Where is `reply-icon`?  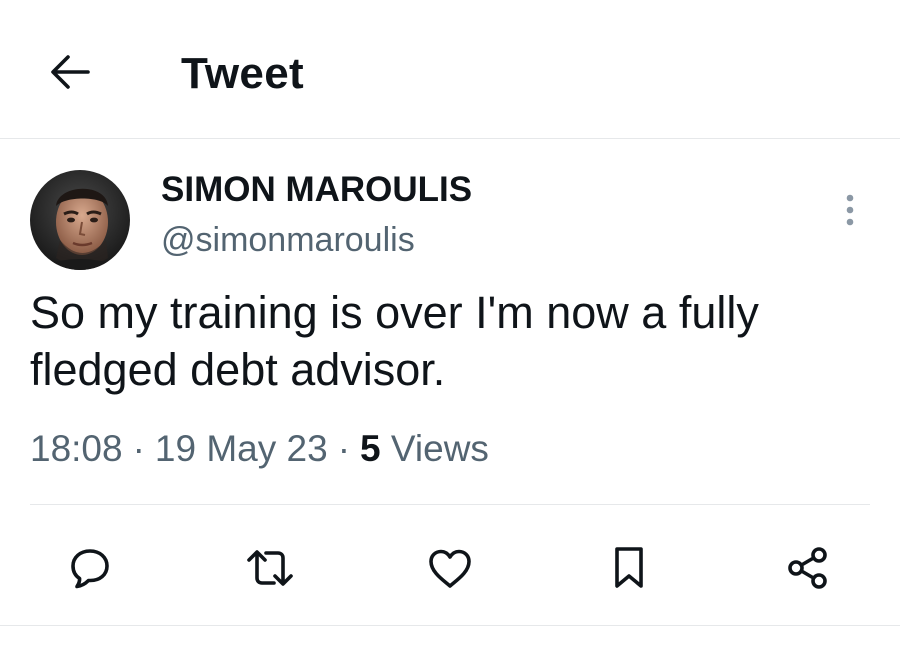 reply-icon is located at coordinates (90, 568).